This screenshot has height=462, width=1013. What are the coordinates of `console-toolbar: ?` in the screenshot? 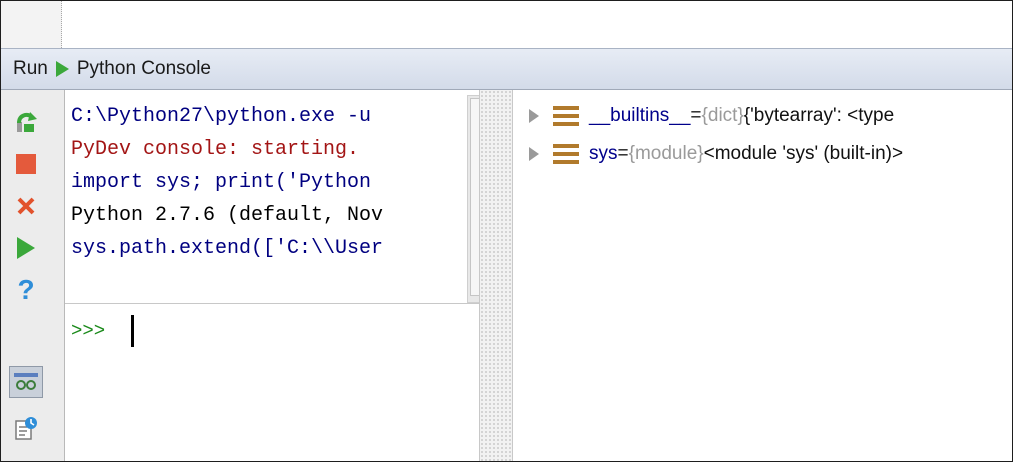 It's located at (33, 275).